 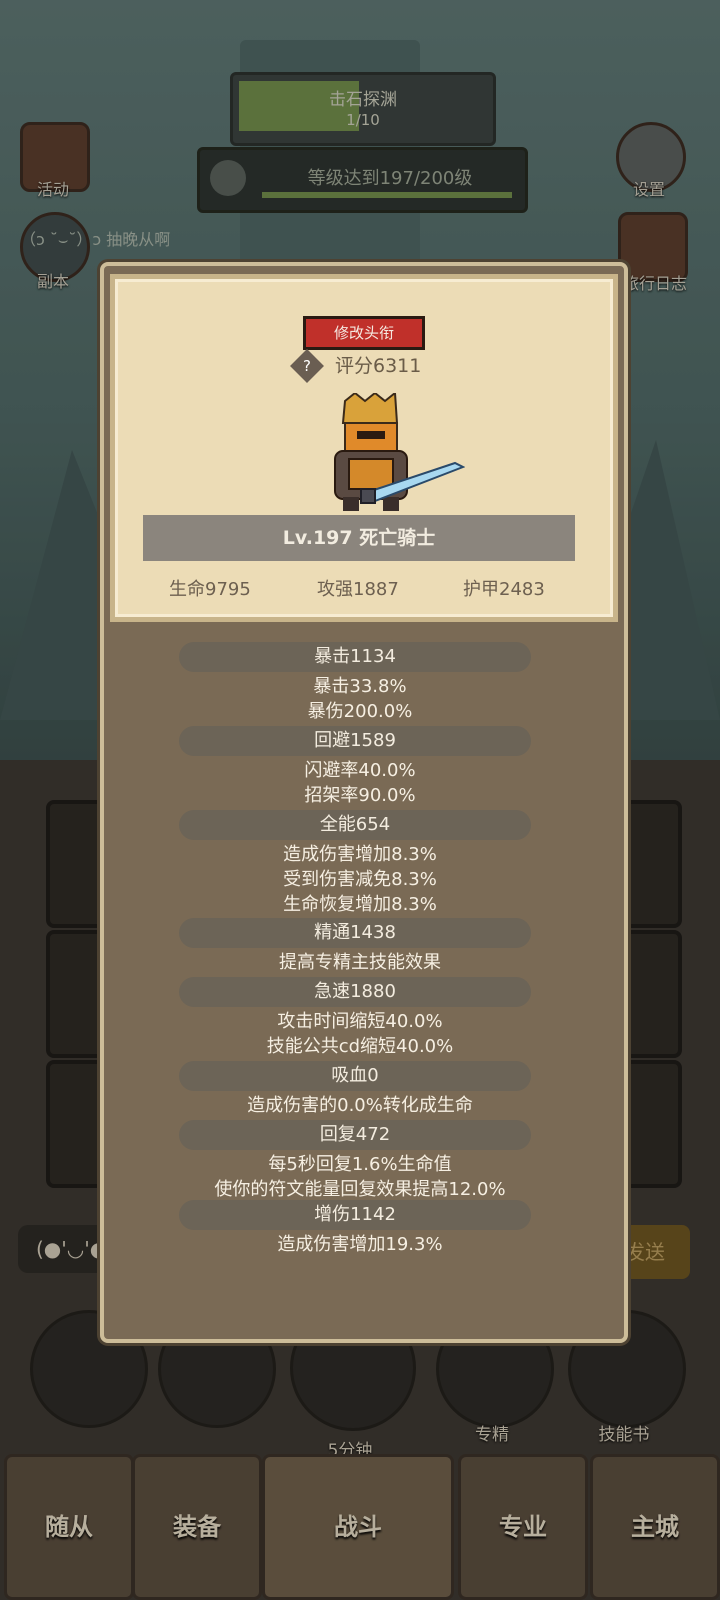 What do you see at coordinates (360, 795) in the screenshot?
I see `detail-line: 招架率90.0%` at bounding box center [360, 795].